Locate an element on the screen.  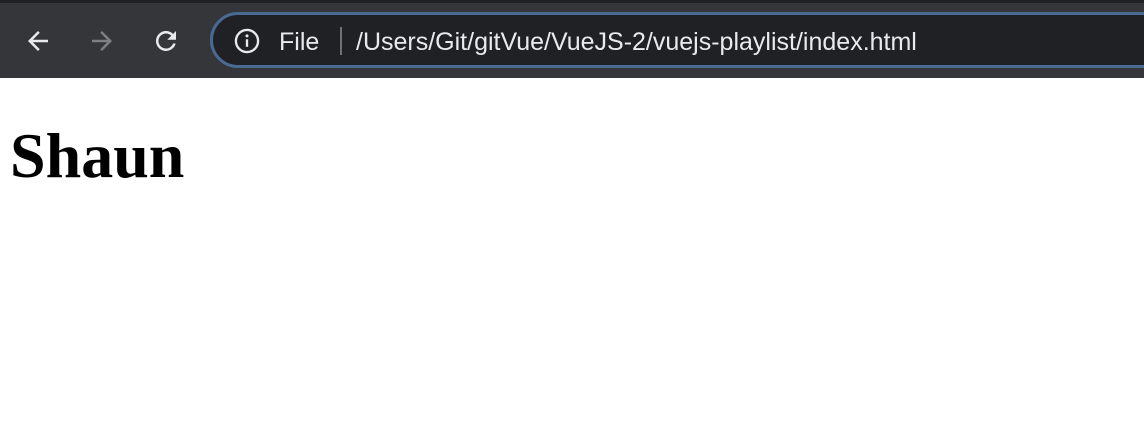
reload-icon is located at coordinates (165, 40).